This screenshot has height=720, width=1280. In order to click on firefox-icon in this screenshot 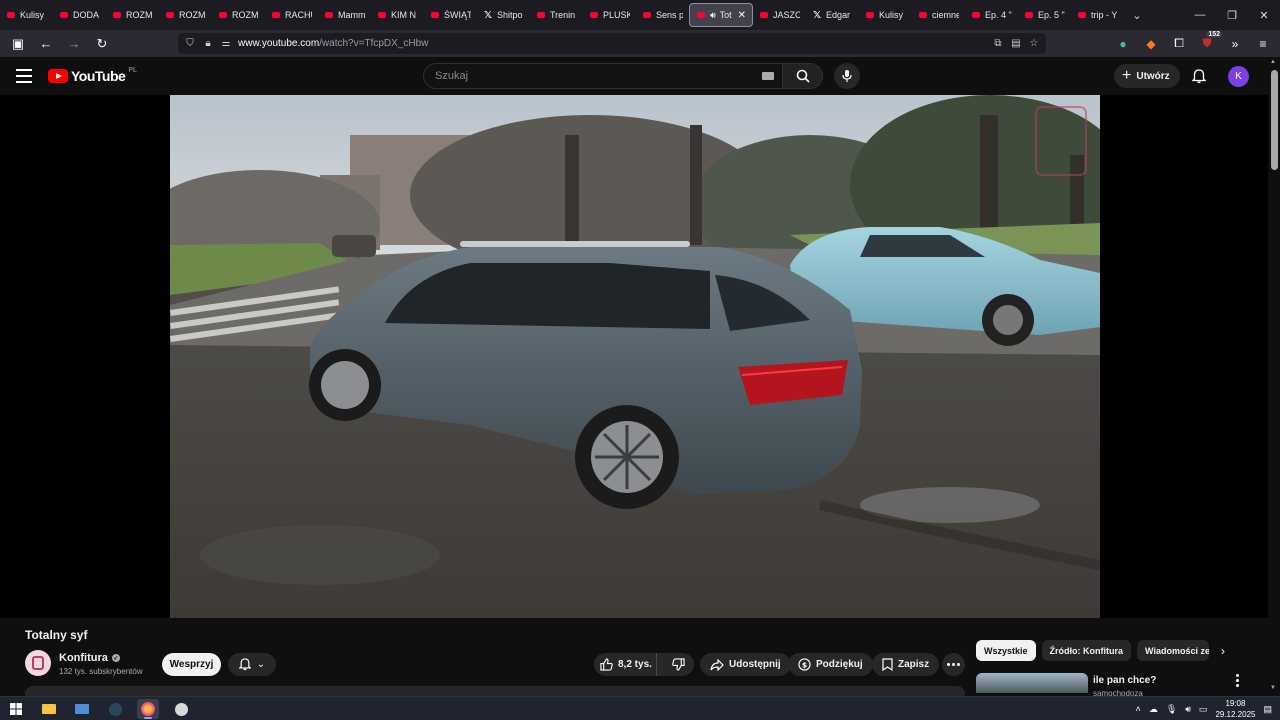, I will do `click(148, 709)`.